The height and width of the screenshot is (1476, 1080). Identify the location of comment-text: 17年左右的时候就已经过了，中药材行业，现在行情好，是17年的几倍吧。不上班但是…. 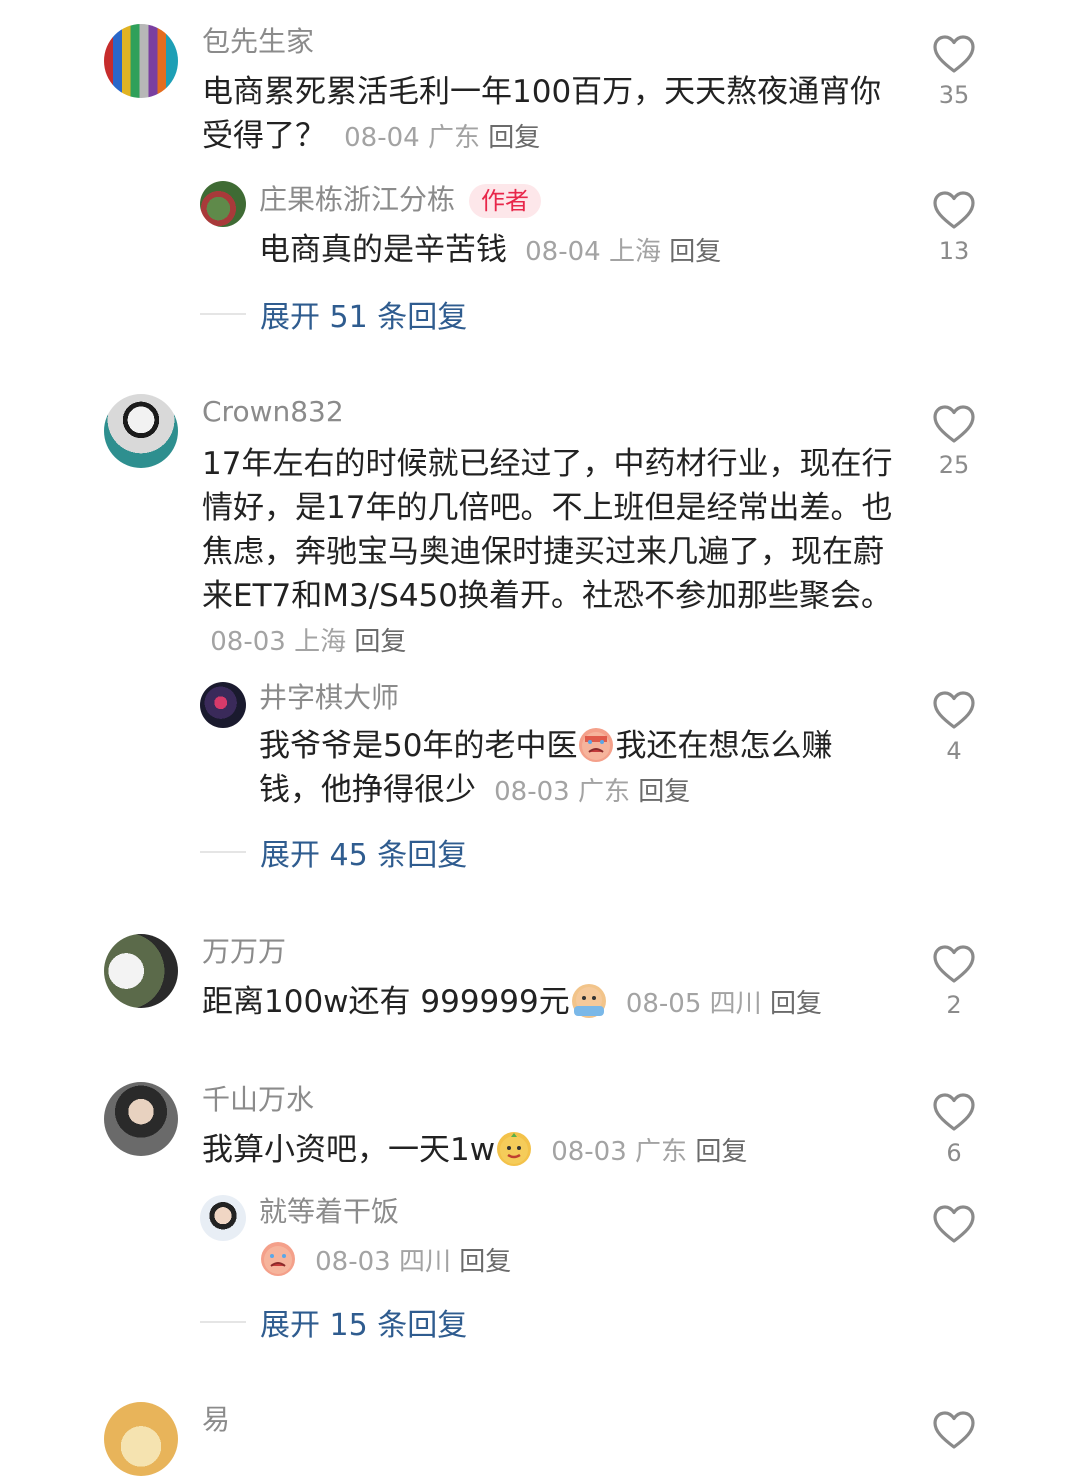
(552, 553).